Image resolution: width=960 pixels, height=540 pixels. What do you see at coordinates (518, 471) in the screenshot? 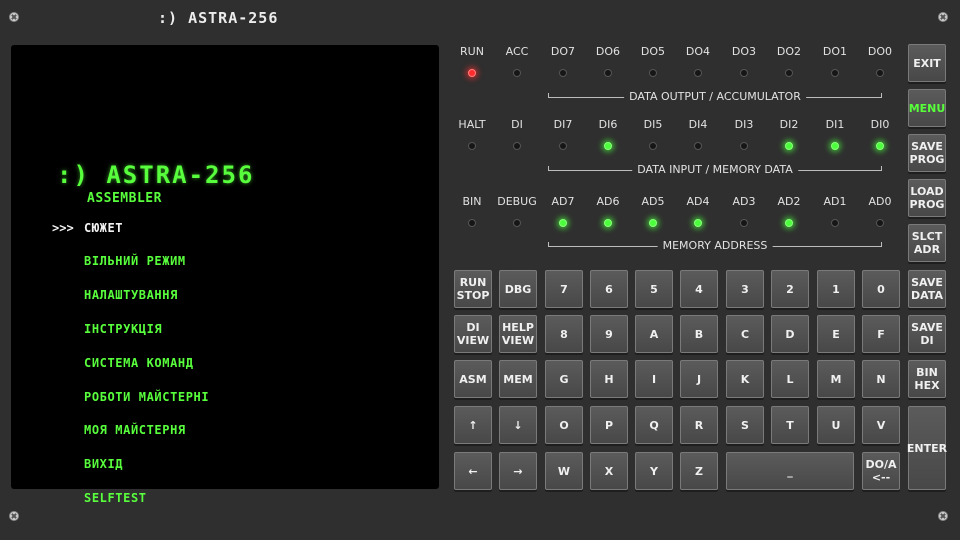
I see `arrow-right-key: →` at bounding box center [518, 471].